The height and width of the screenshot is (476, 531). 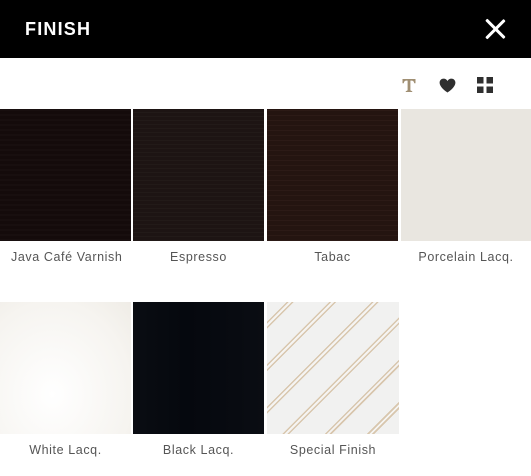 What do you see at coordinates (495, 29) in the screenshot?
I see `close-icon` at bounding box center [495, 29].